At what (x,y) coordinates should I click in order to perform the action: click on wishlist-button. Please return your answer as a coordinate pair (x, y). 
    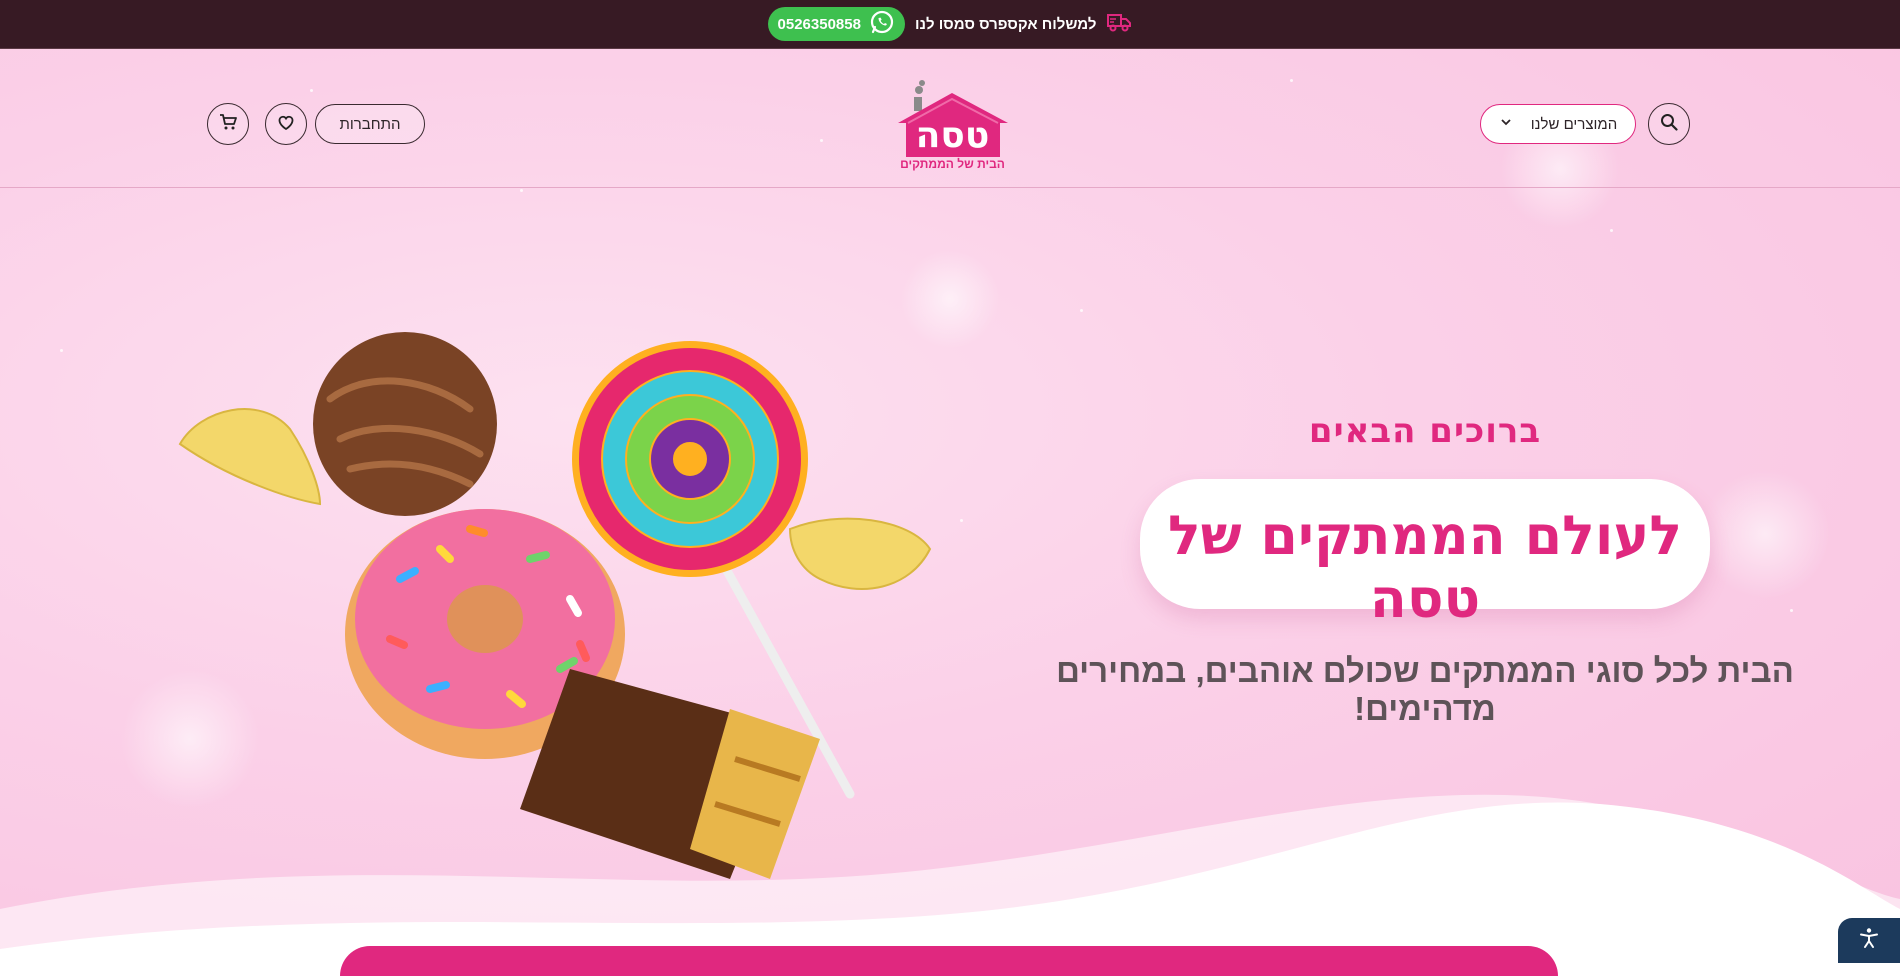
    Looking at the image, I should click on (286, 124).